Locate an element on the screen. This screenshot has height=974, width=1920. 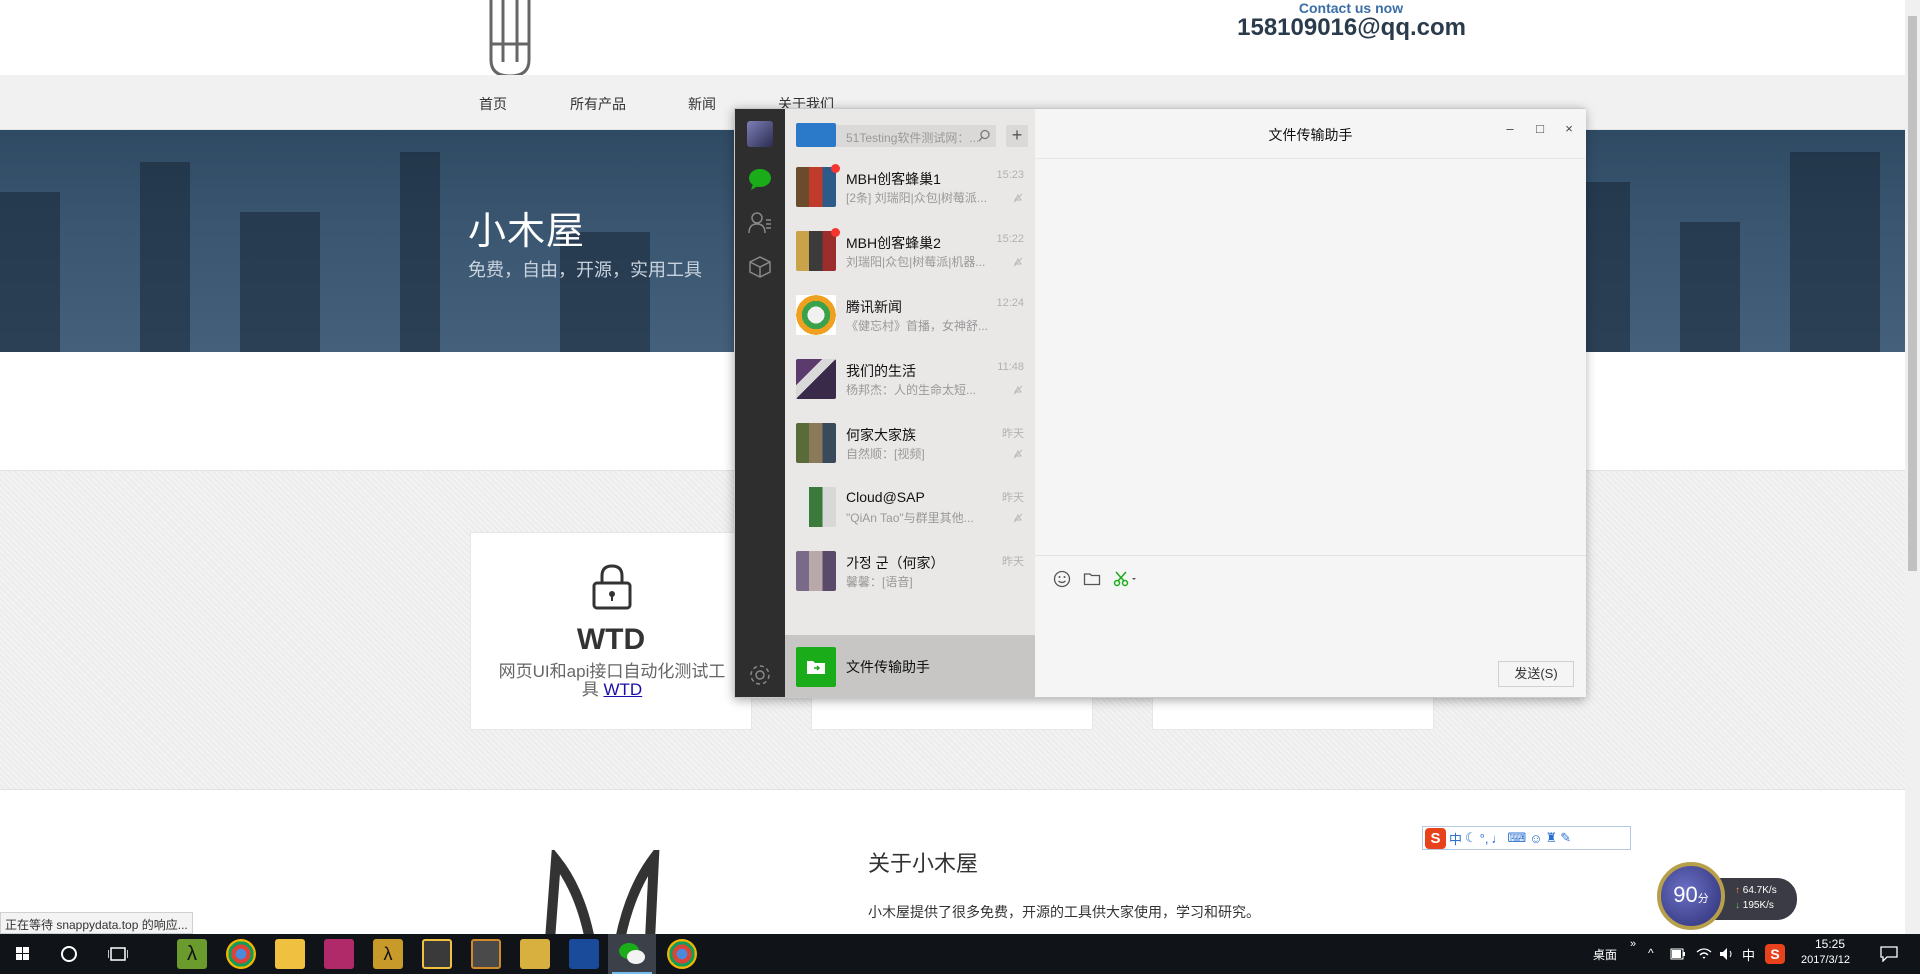
nav-item-news: 新闻 is located at coordinates (702, 104).